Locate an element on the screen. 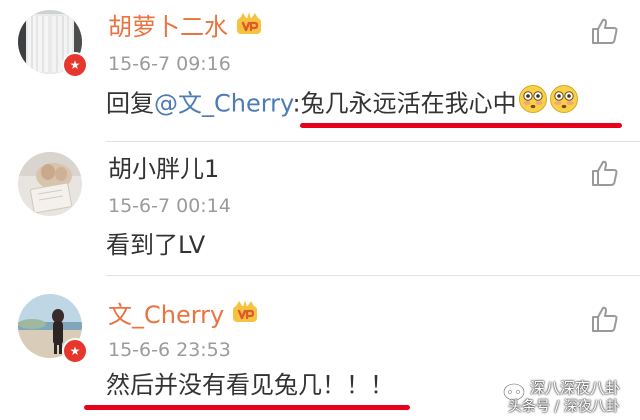 The image size is (640, 420). avatar-image is located at coordinates (50, 184).